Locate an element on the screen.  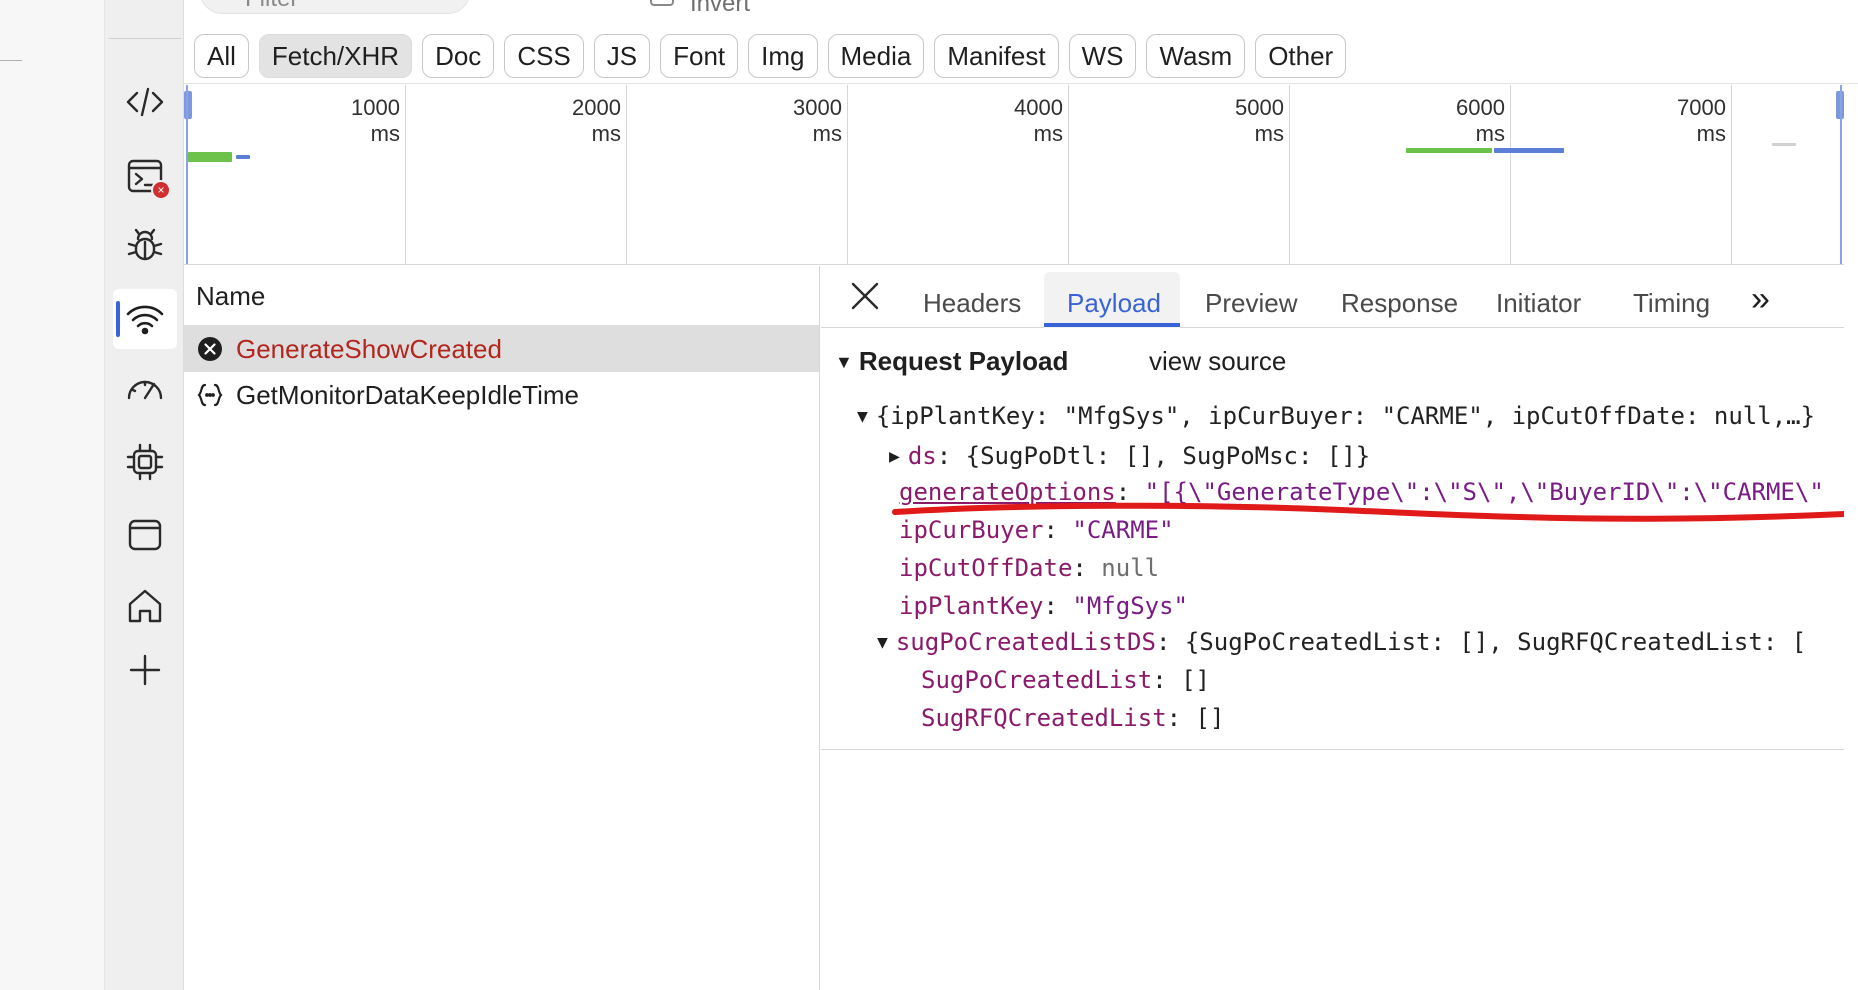
tab-timing: Timing is located at coordinates (1671, 303).